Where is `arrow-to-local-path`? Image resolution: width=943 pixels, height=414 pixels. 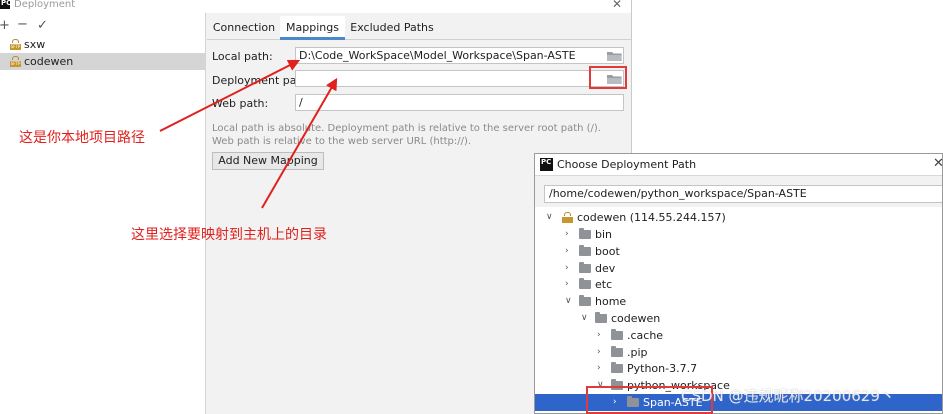
arrow-to-local-path is located at coordinates (230, 95).